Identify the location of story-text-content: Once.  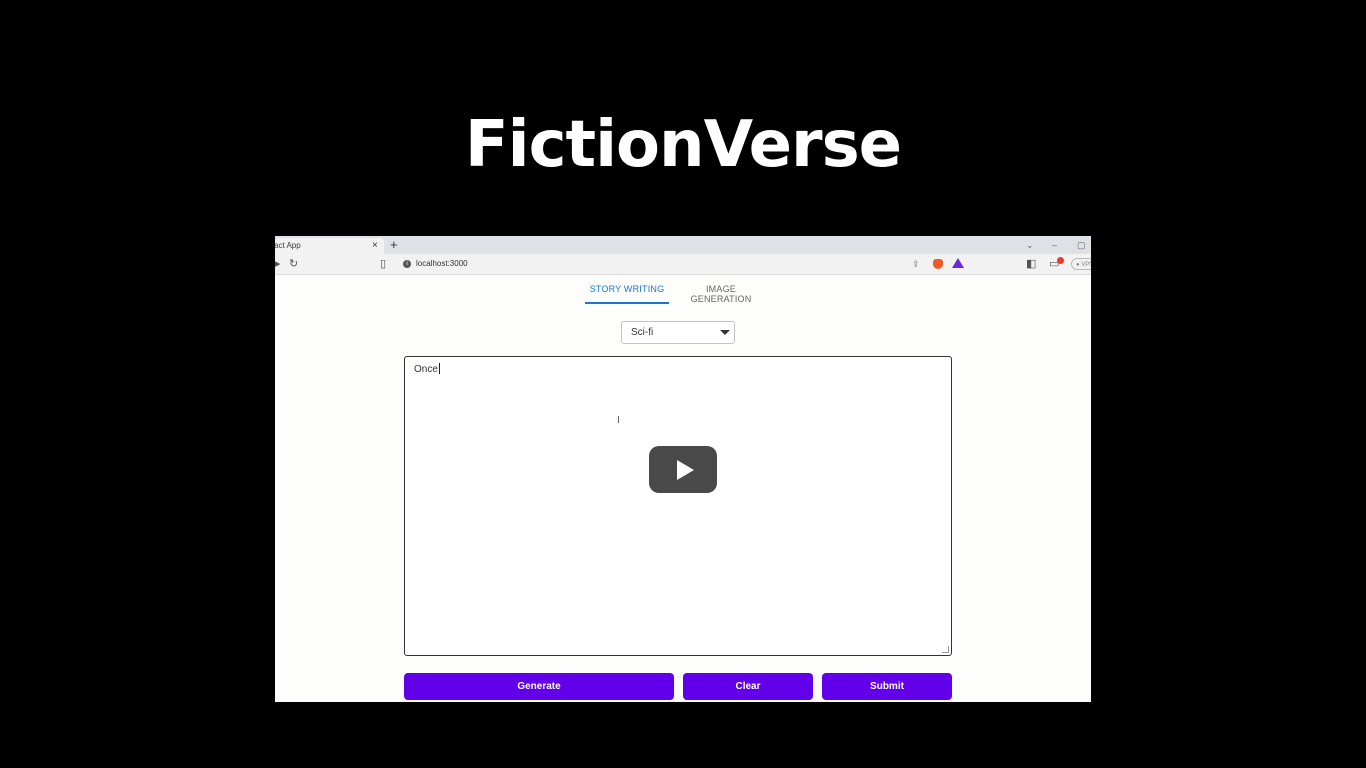
(426, 369).